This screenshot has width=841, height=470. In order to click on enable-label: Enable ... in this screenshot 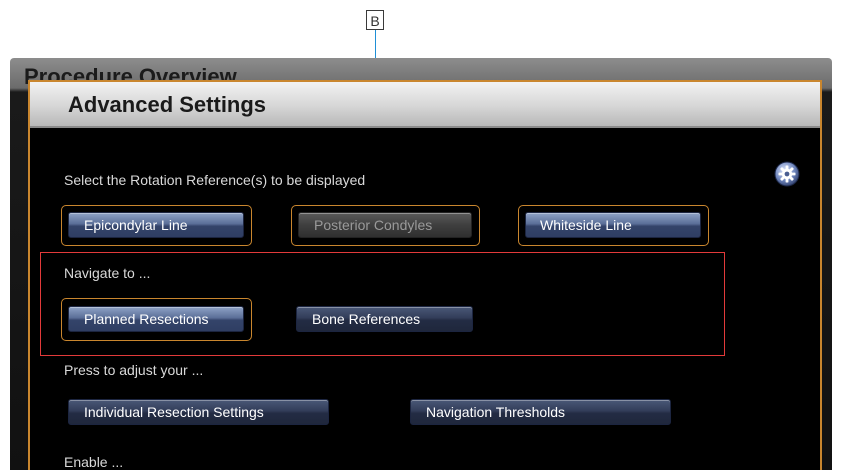, I will do `click(94, 462)`.